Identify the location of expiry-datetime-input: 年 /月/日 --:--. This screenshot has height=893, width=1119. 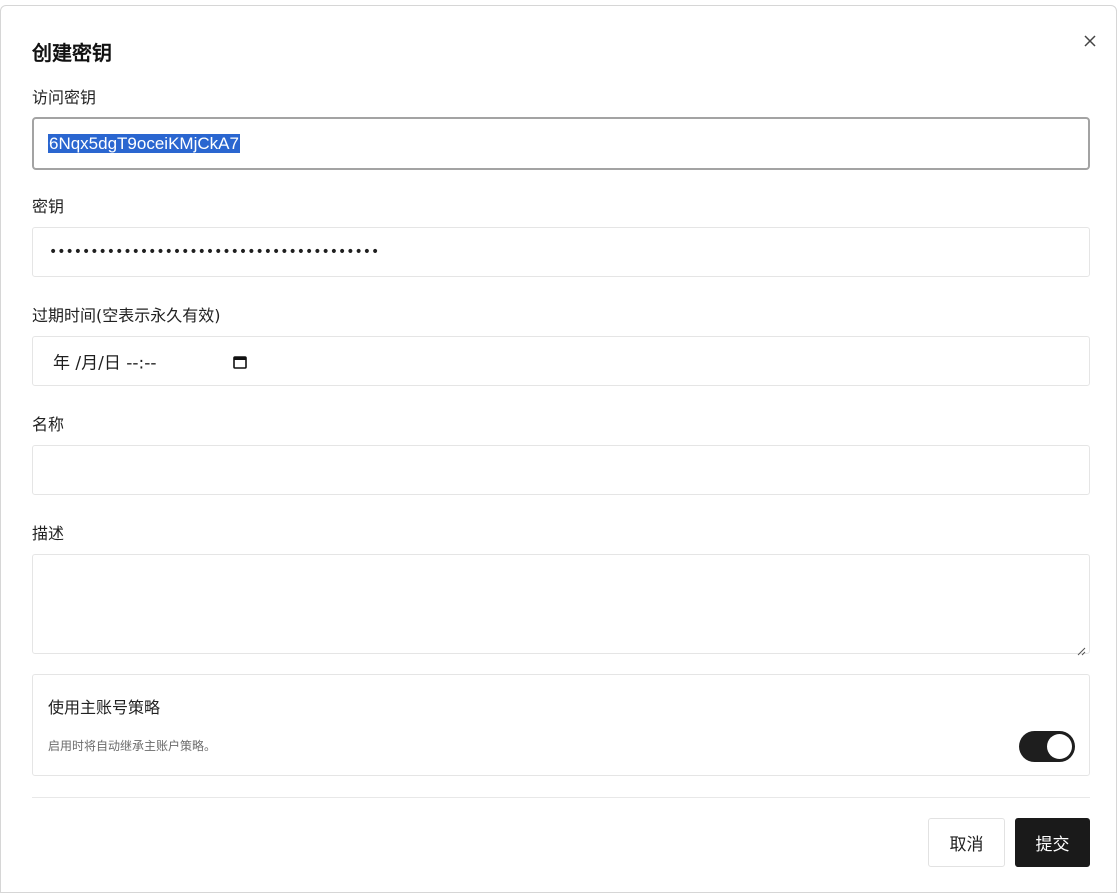
(561, 361).